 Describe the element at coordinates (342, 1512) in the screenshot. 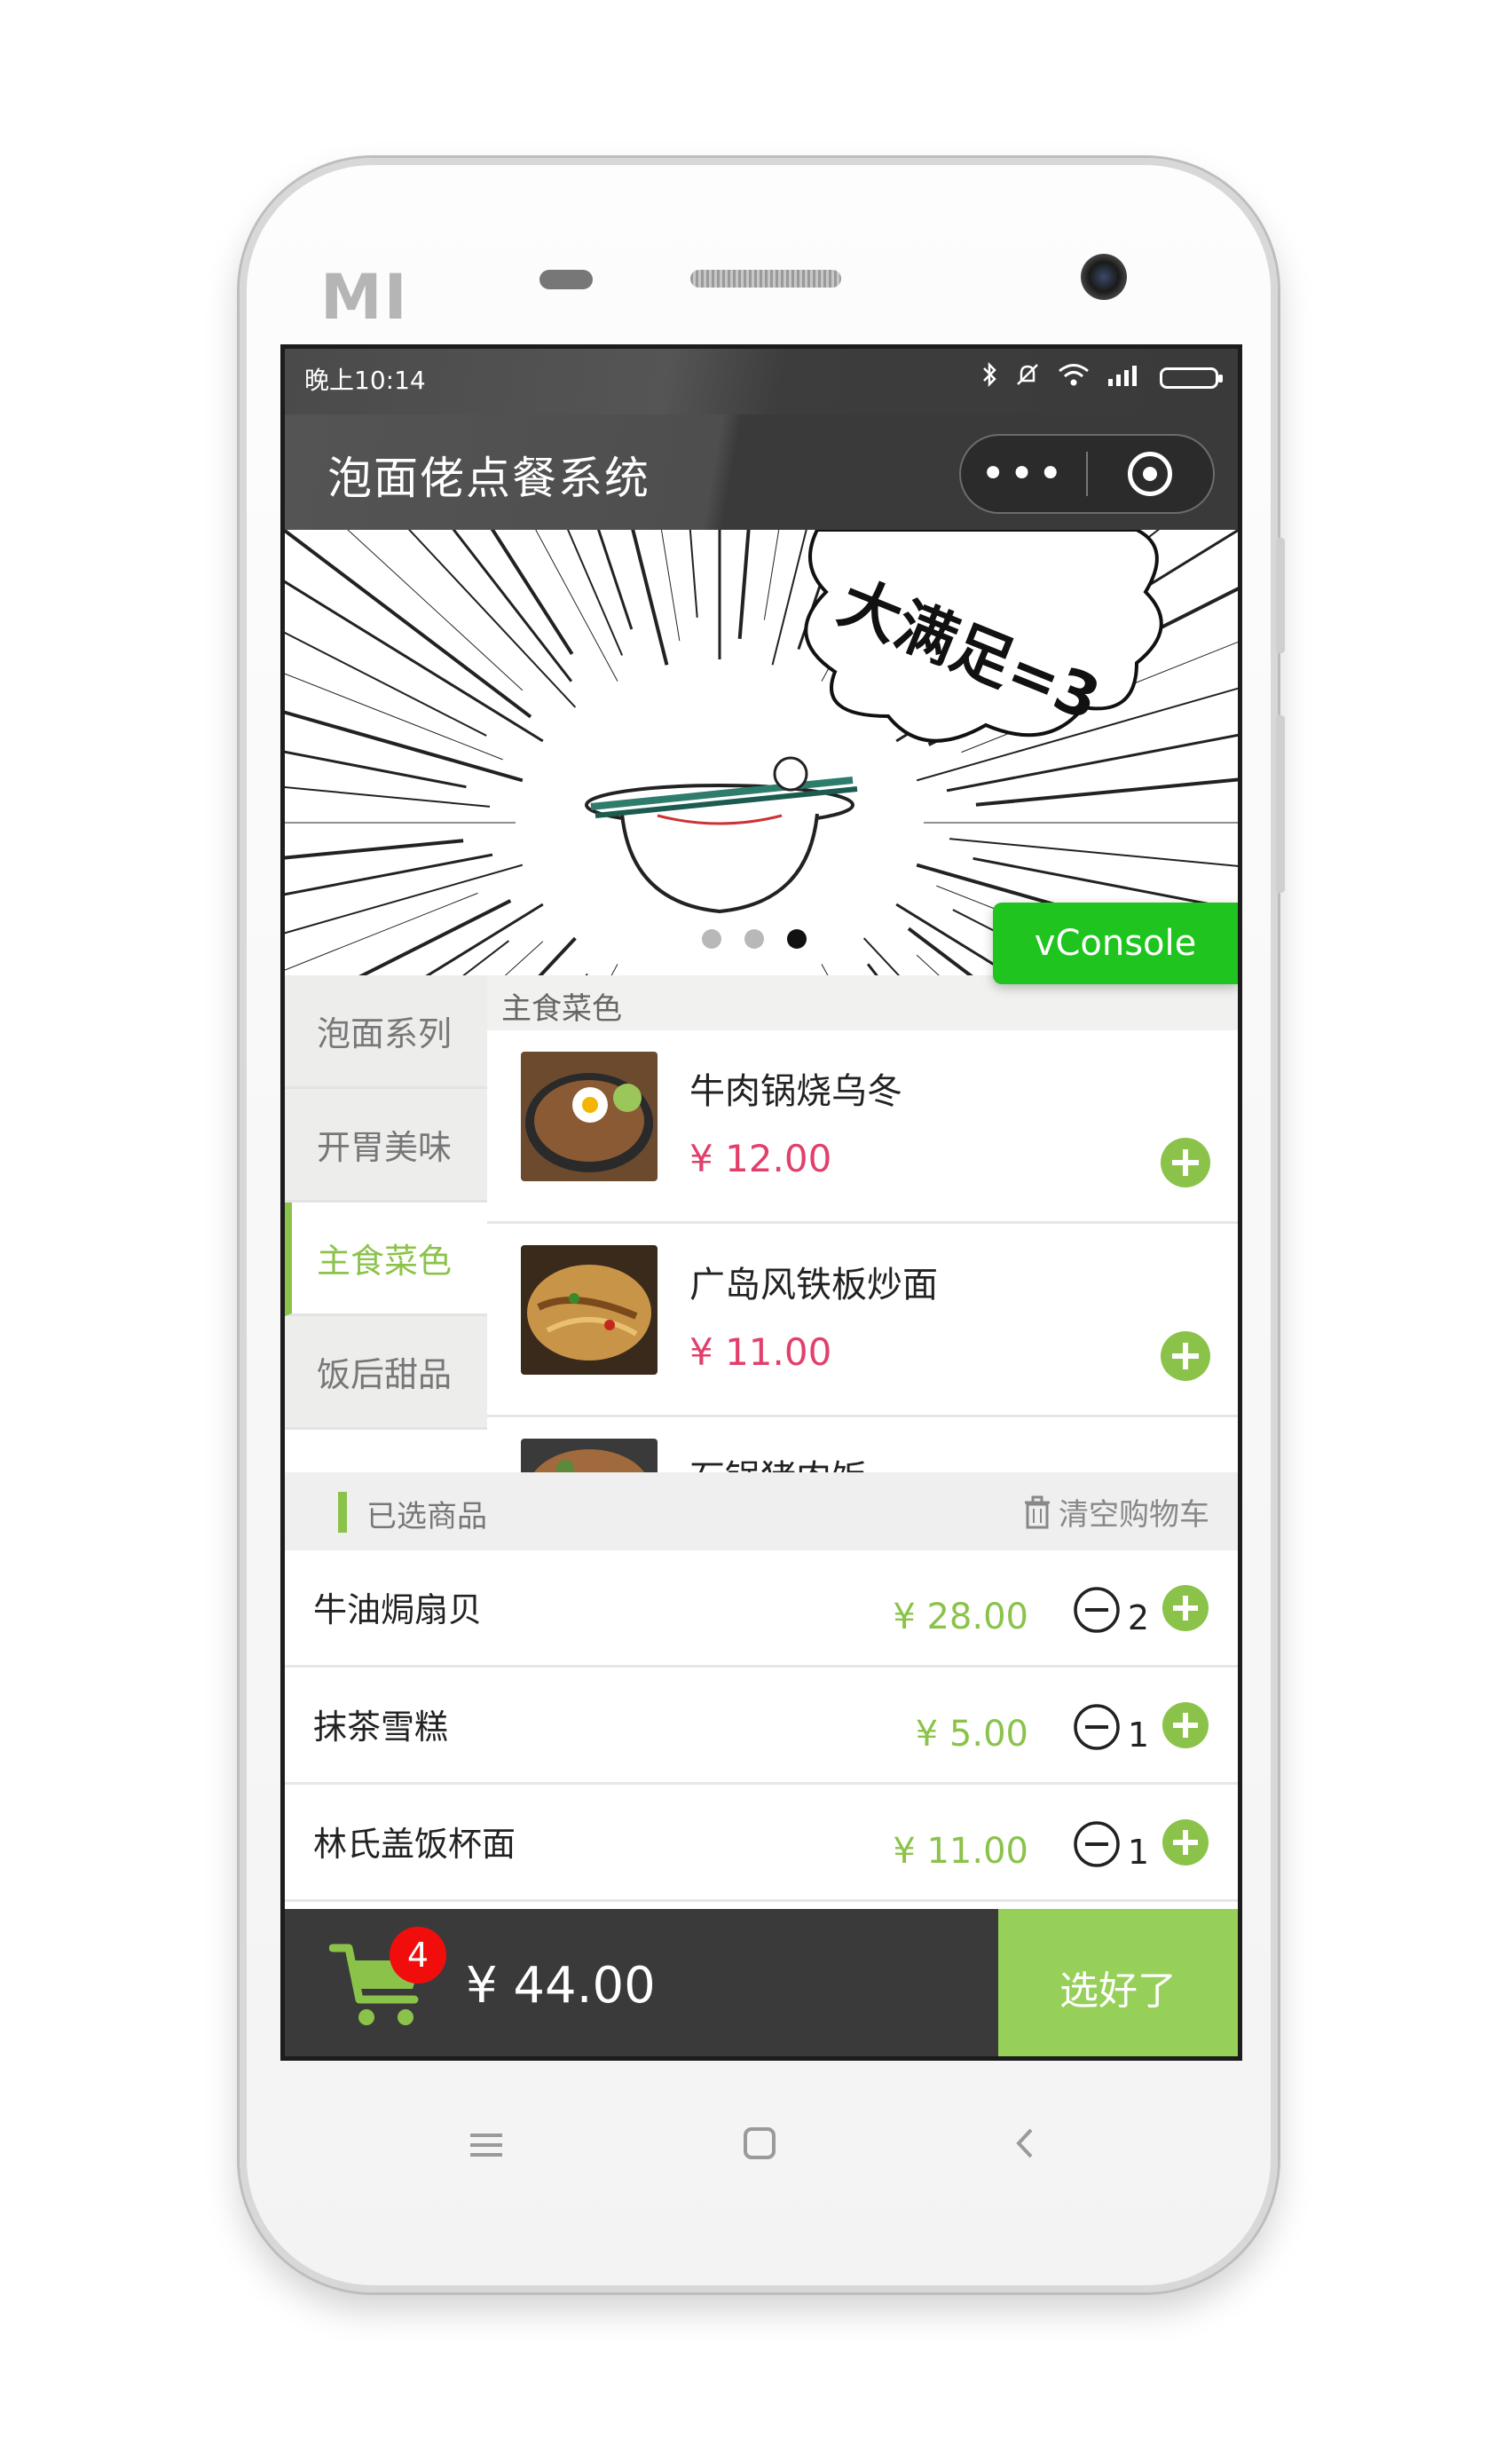

I see `cart-header-accent` at that location.